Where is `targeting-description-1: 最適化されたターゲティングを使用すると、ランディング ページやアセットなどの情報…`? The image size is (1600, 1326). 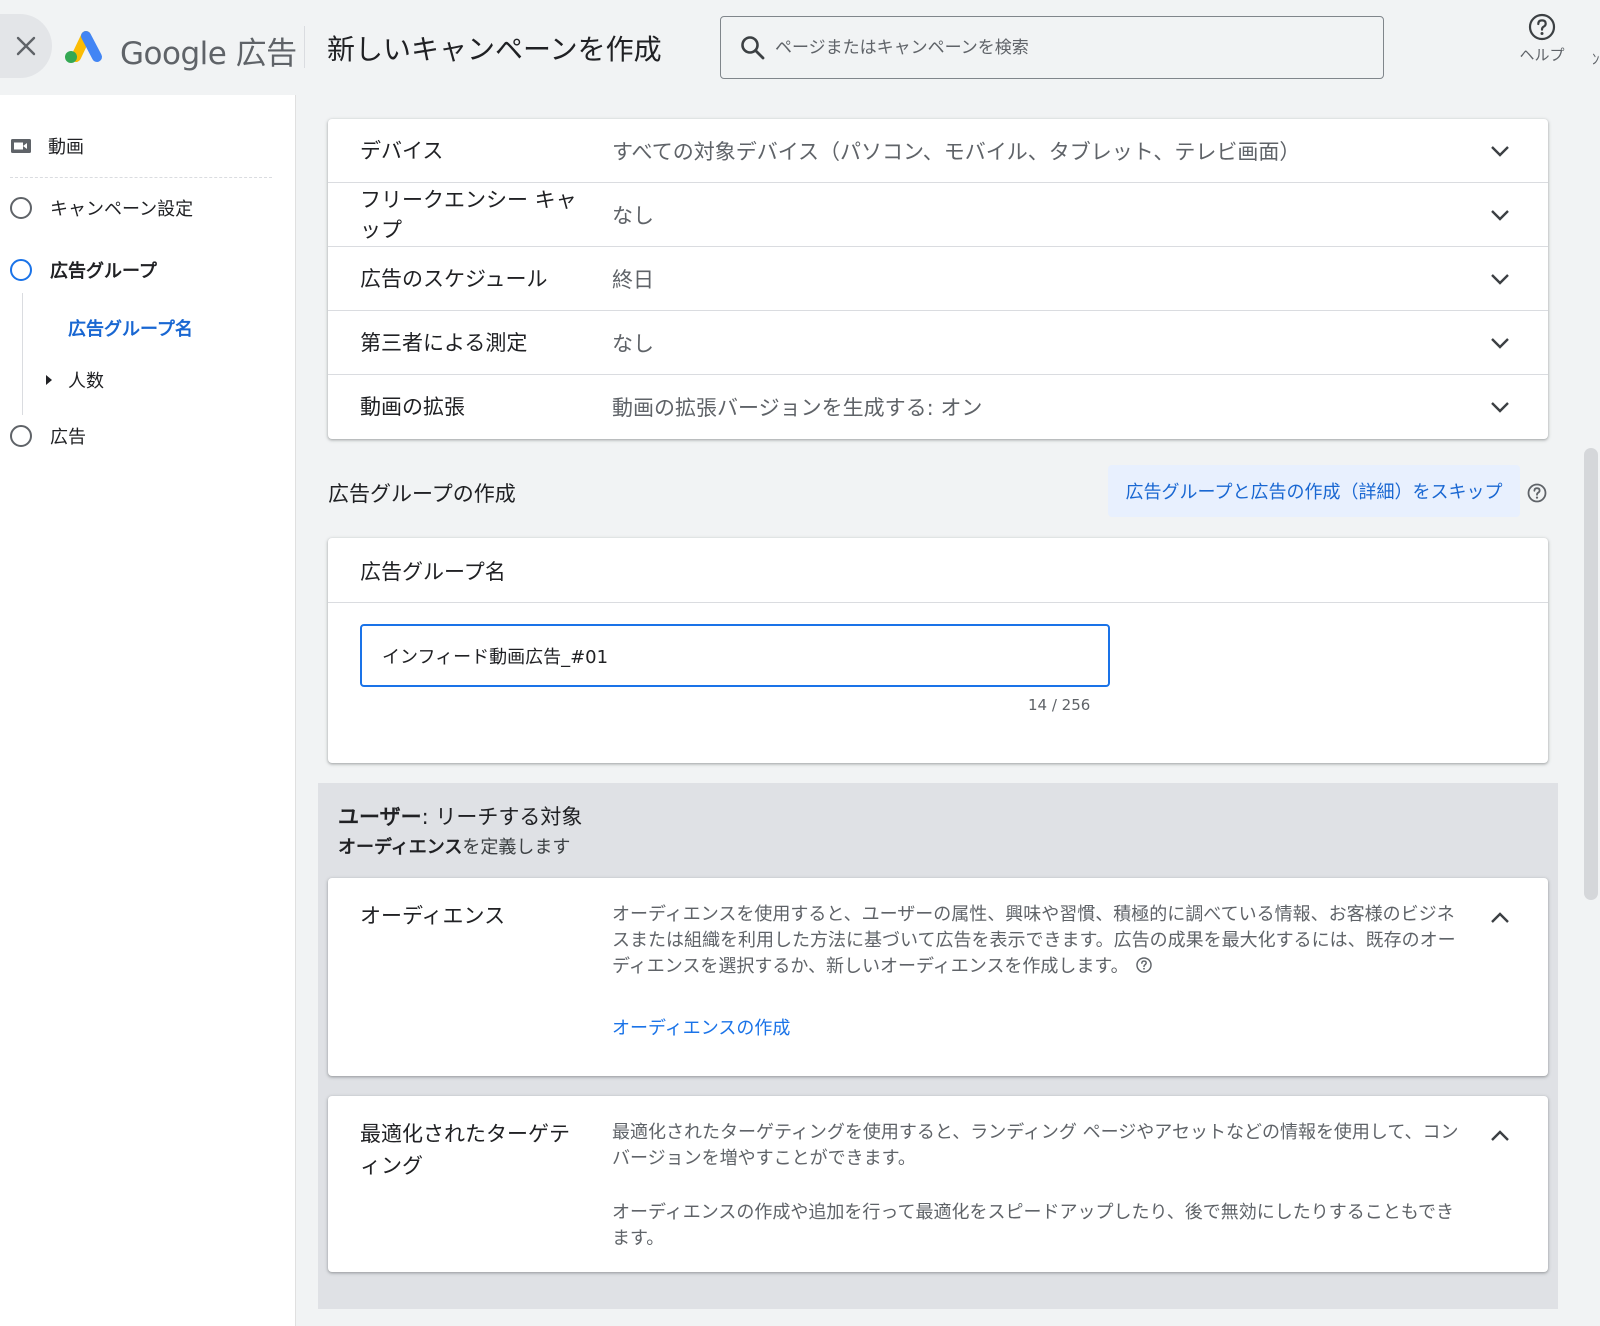
targeting-description-1: 最適化されたターゲティングを使用すると、ランディング ページやアセットなどの情報… is located at coordinates (1035, 1145).